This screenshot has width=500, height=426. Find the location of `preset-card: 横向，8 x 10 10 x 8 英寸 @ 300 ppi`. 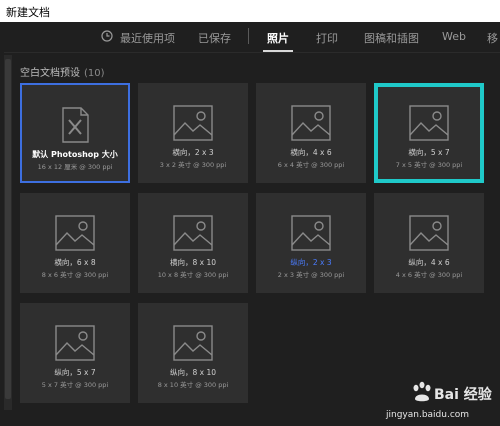

preset-card: 横向，8 x 10 10 x 8 英寸 @ 300 ppi is located at coordinates (193, 243).